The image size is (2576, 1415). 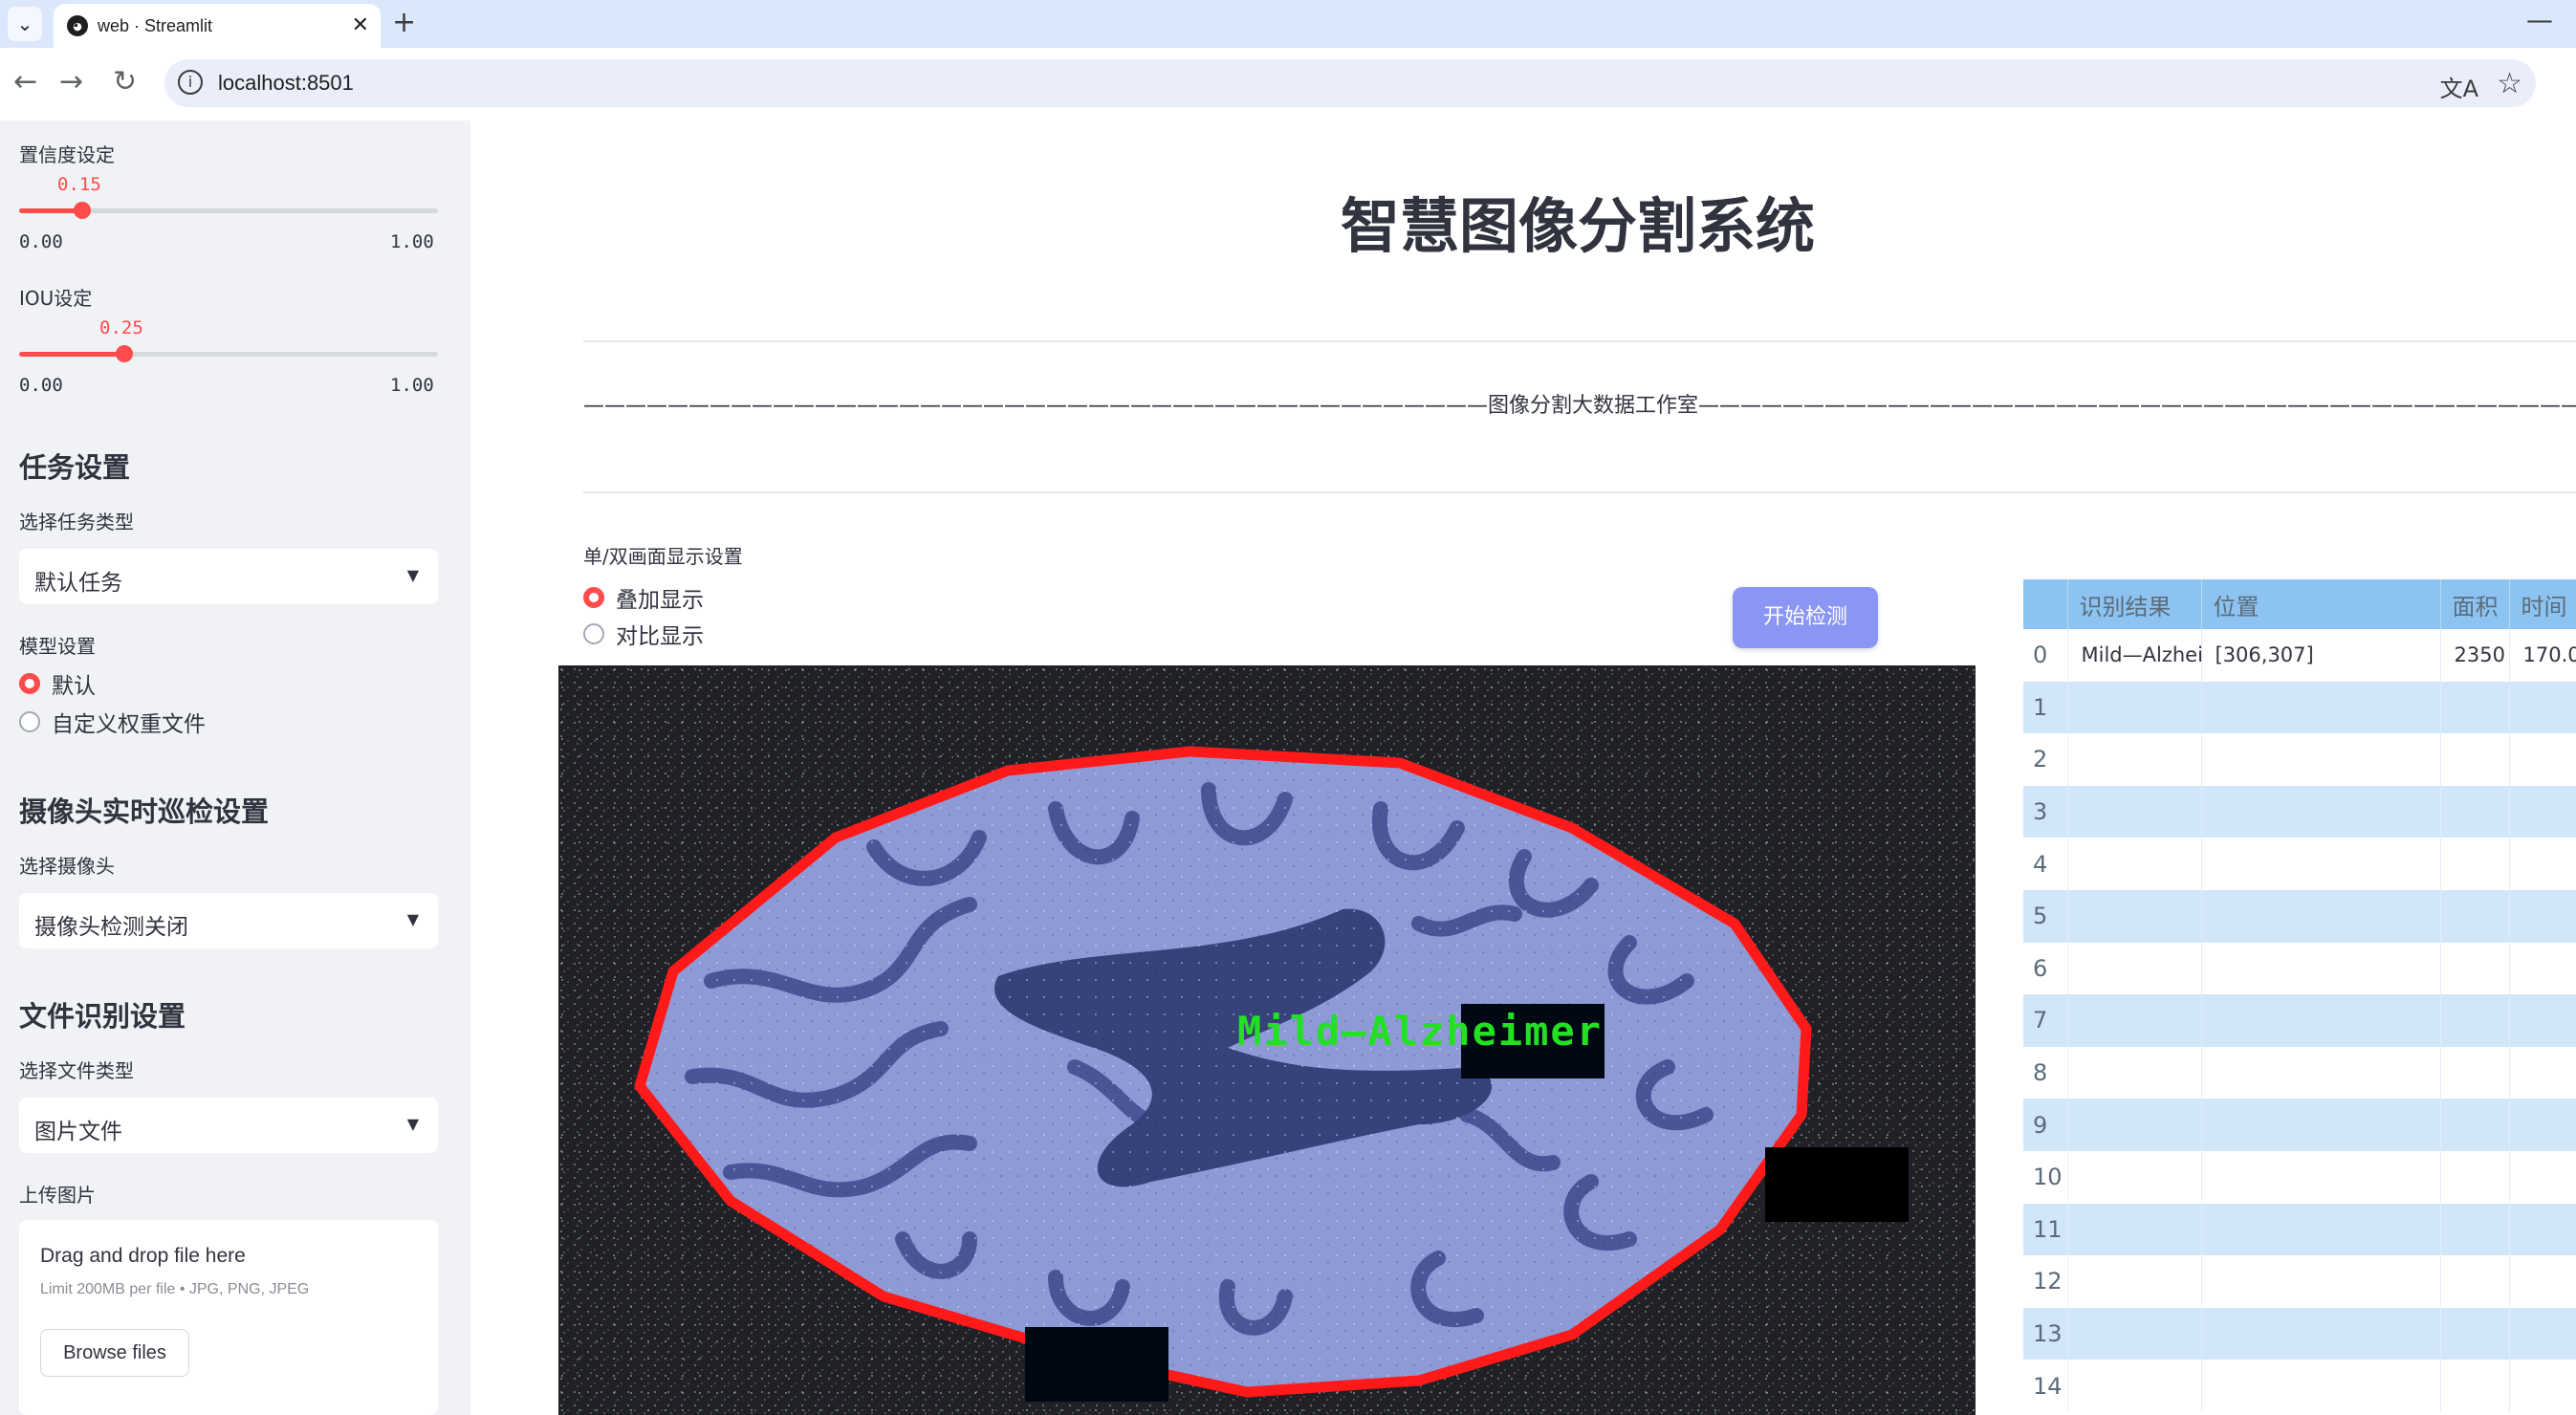 What do you see at coordinates (643, 634) in the screenshot?
I see `display-option-compare: 对比显示` at bounding box center [643, 634].